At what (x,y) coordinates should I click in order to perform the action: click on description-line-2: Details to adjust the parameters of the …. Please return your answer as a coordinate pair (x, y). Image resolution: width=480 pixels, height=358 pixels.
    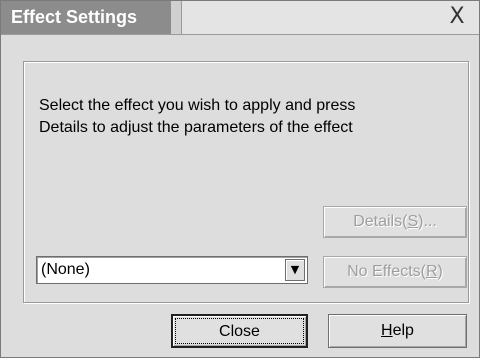
    Looking at the image, I should click on (196, 127).